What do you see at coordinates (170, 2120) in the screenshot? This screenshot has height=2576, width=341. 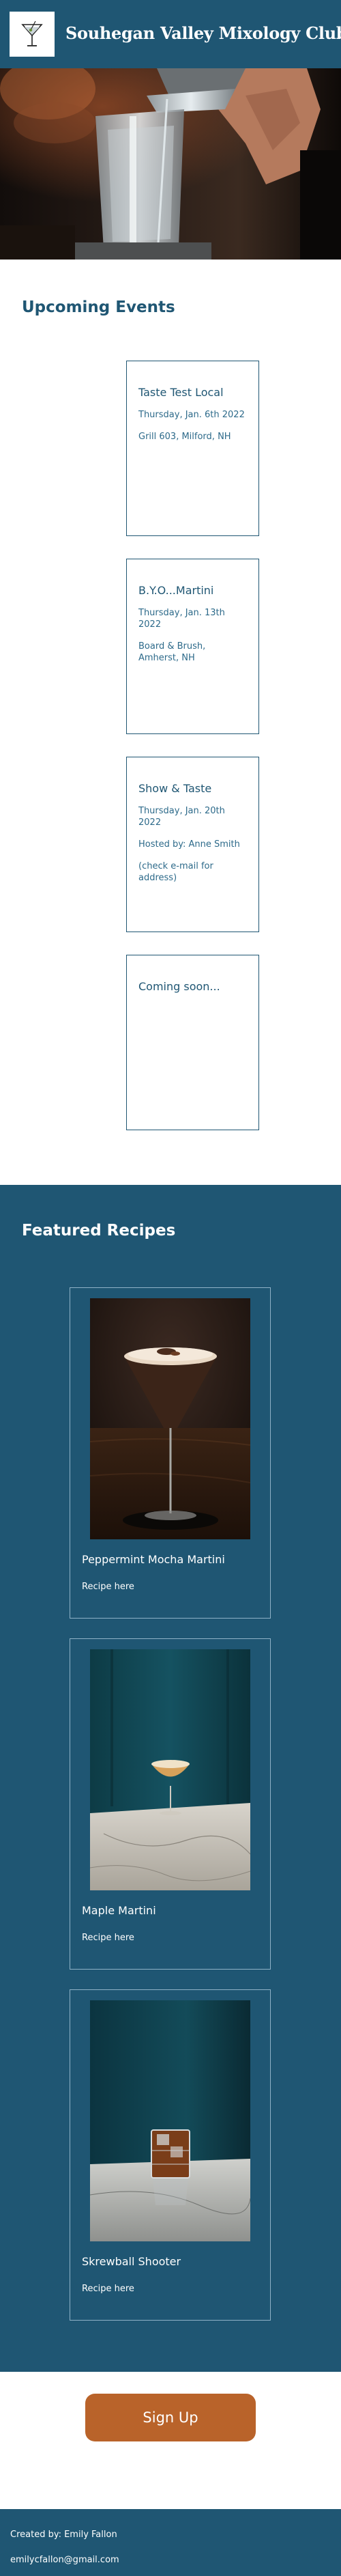 I see `skrewball-shooter-photo` at bounding box center [170, 2120].